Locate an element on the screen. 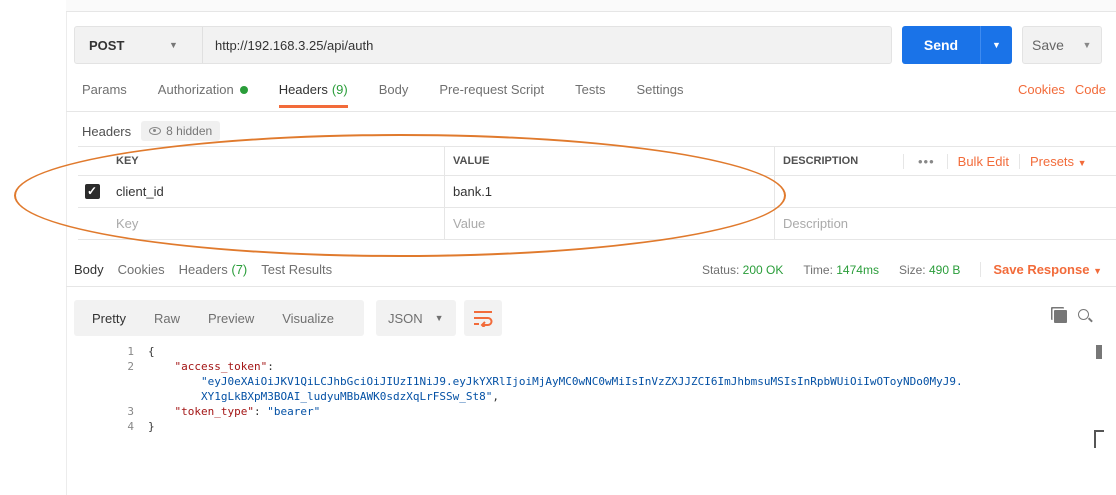 Image resolution: width=1116 pixels, height=495 pixels. cookies-link: Cookies is located at coordinates (1041, 89).